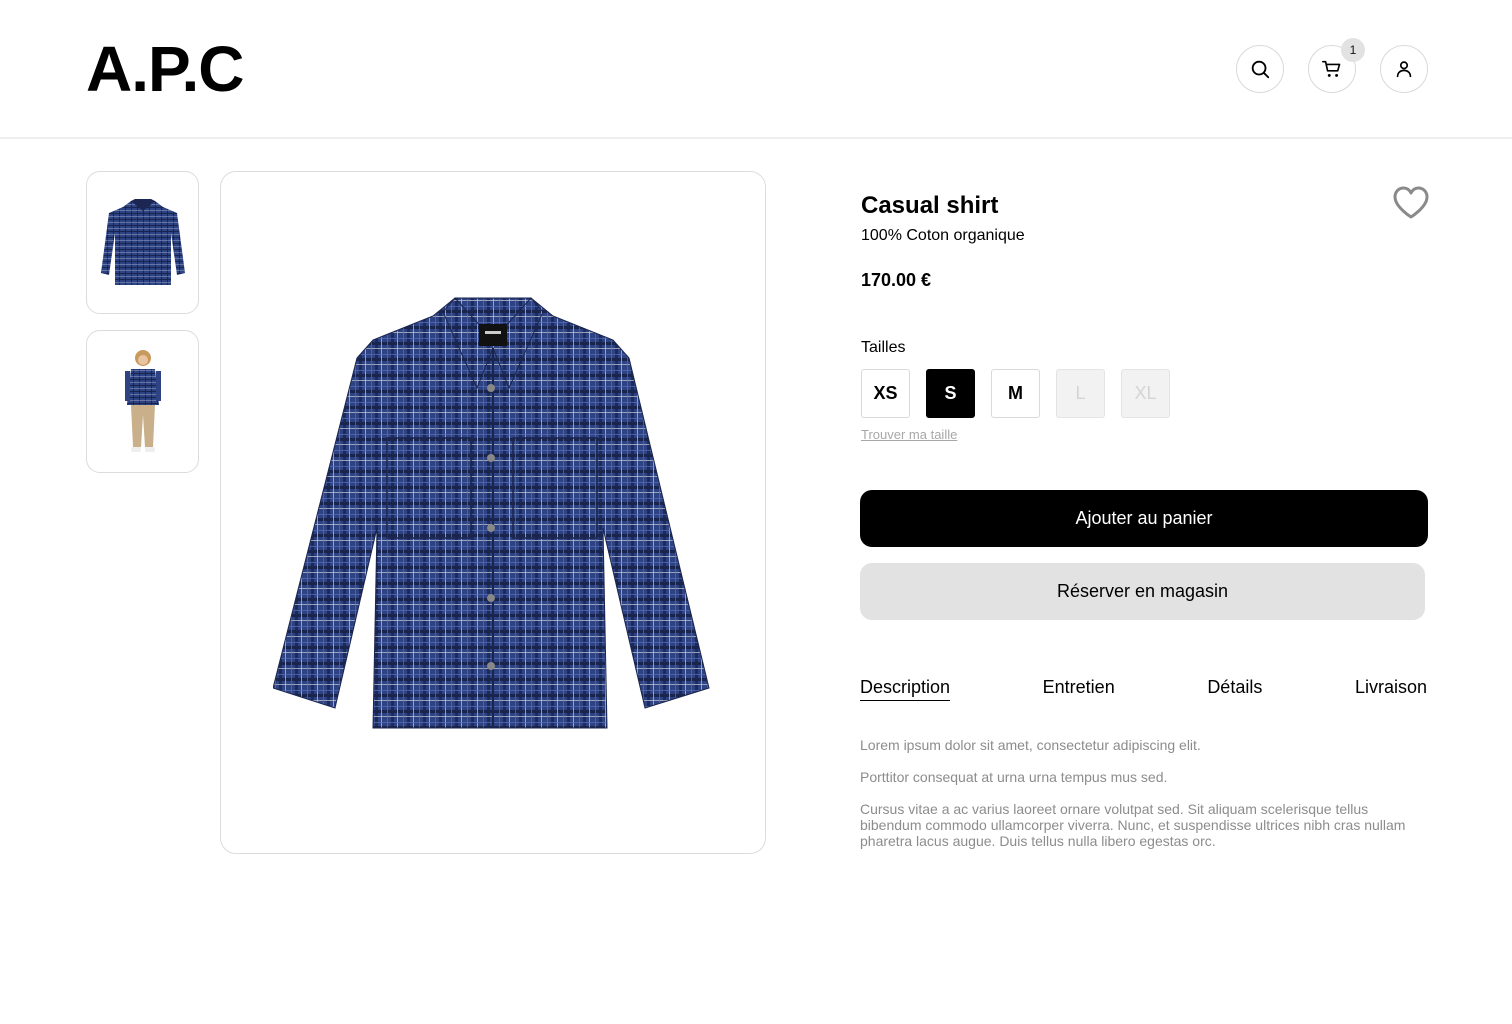 Image resolution: width=1512 pixels, height=1024 pixels. I want to click on tab-description: Description, so click(905, 689).